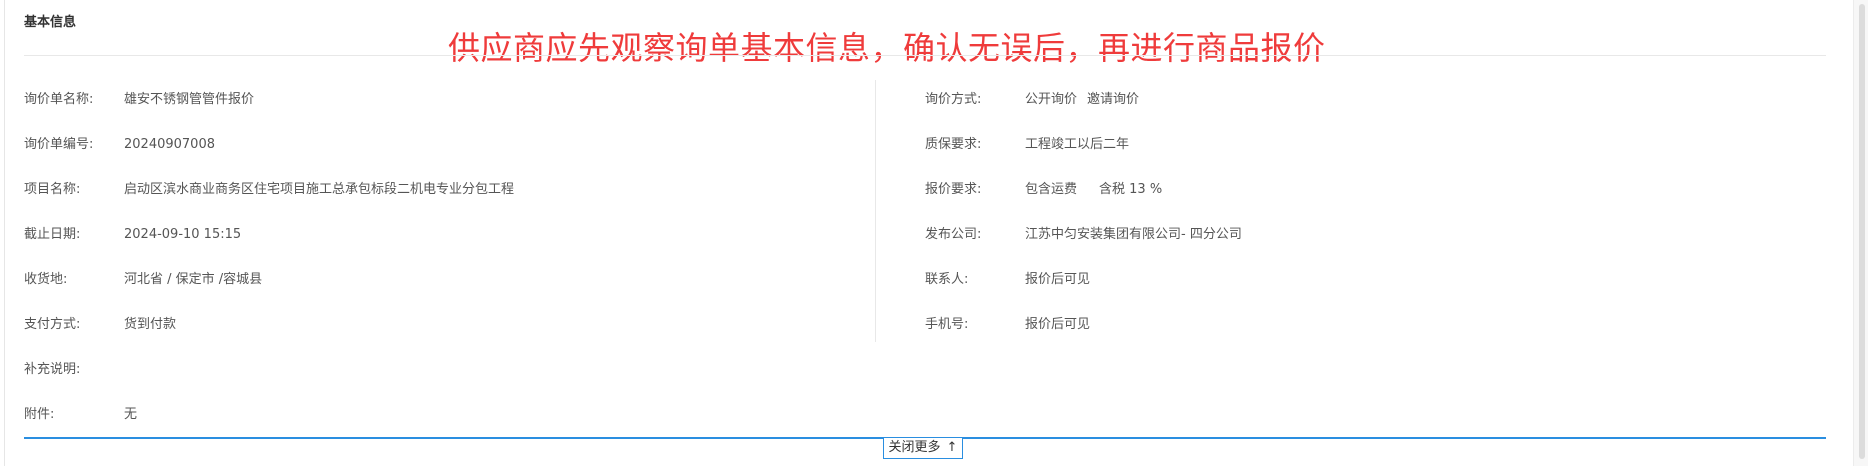 Image resolution: width=1868 pixels, height=466 pixels. Describe the element at coordinates (319, 189) in the screenshot. I see `field-value: 启动区滨水商业商务区住宅项目施工总承包标段二机电专业分包工程` at that location.